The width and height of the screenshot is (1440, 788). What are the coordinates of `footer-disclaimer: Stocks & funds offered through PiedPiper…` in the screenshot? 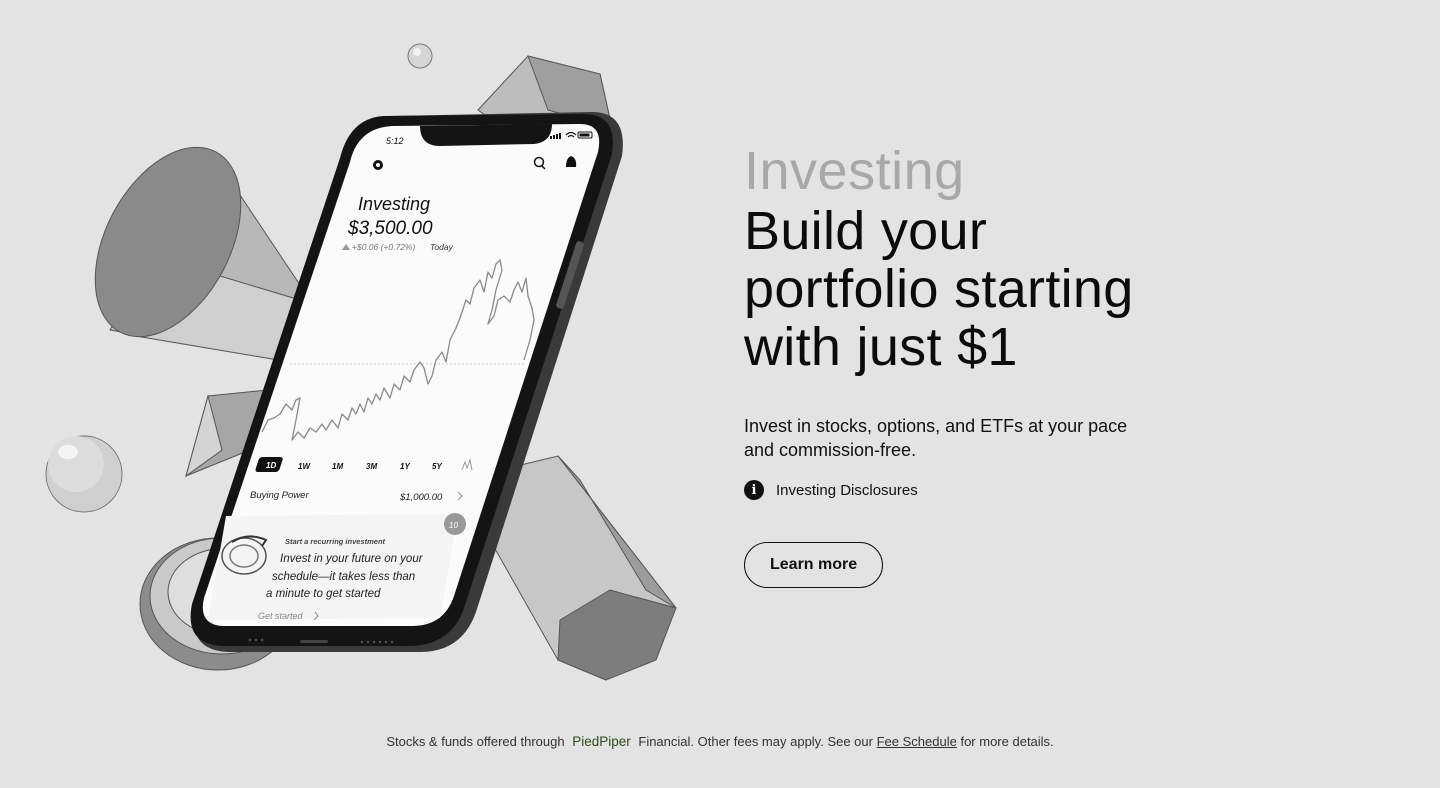 It's located at (720, 741).